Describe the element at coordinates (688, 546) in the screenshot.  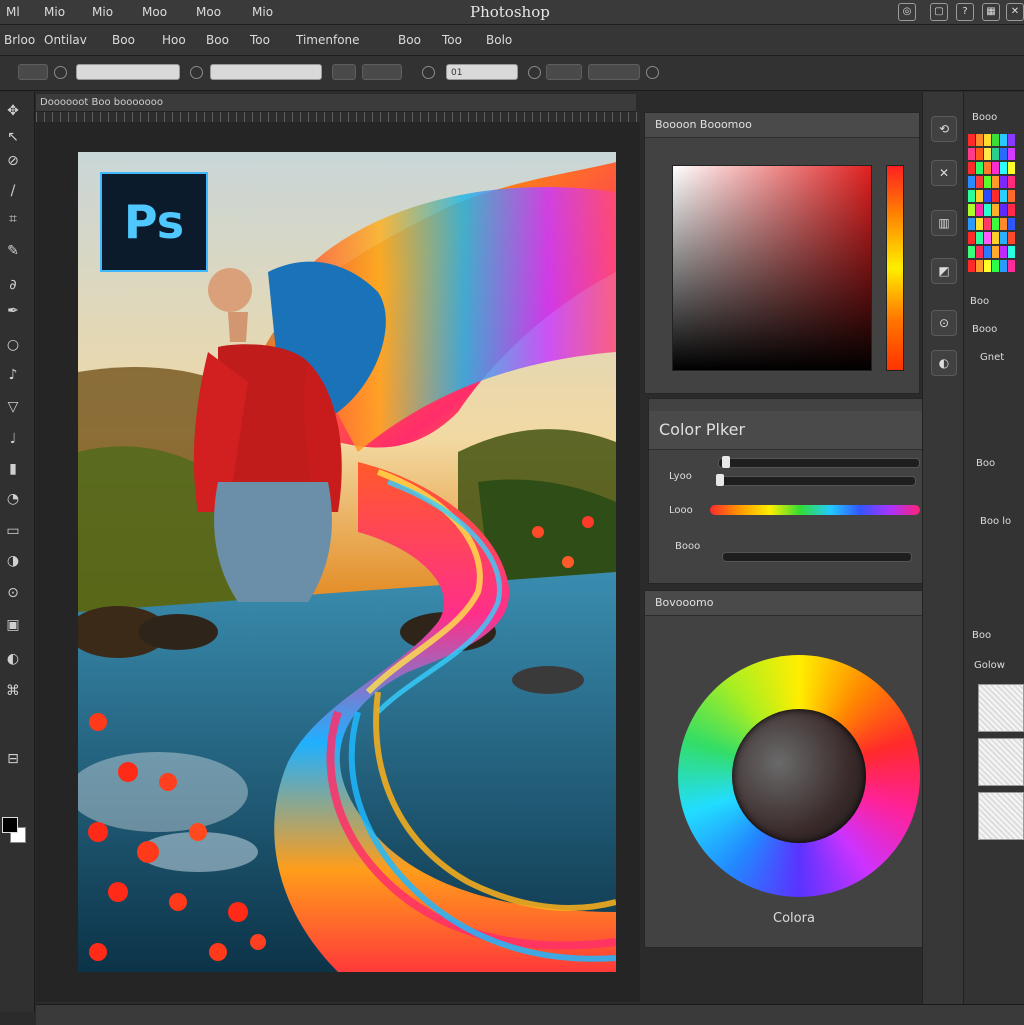
I see `row-label: Booo` at that location.